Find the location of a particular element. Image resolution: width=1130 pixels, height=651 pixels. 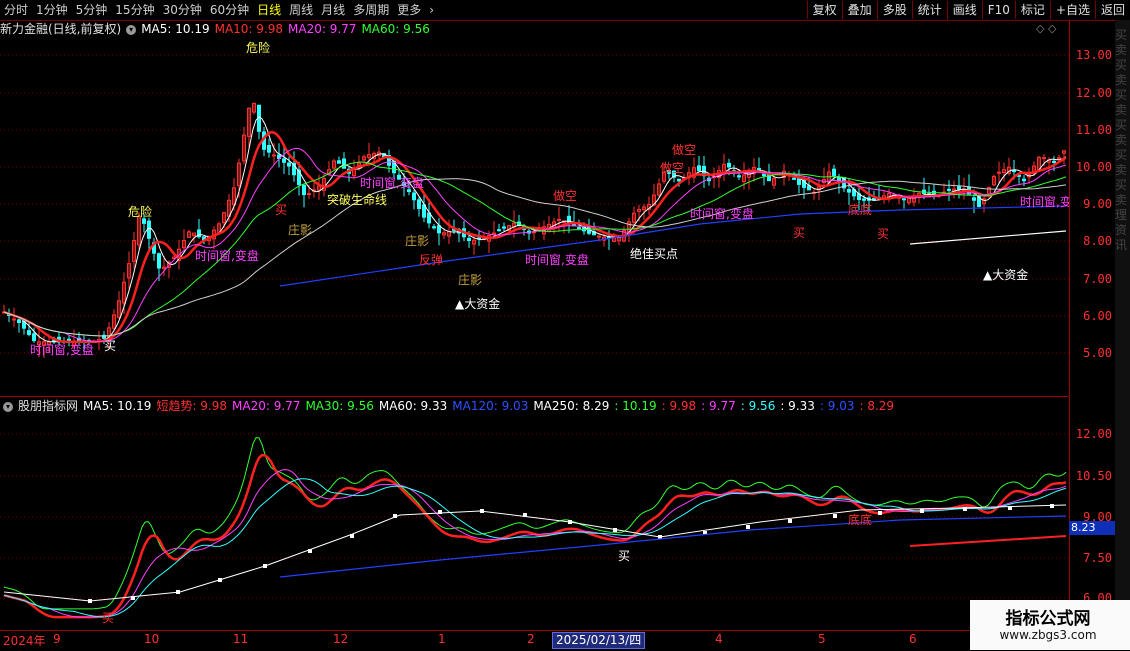

right-strip-text: 买卖买卖买卖买卖买卖买卖理资讯 is located at coordinates (1121, 140).